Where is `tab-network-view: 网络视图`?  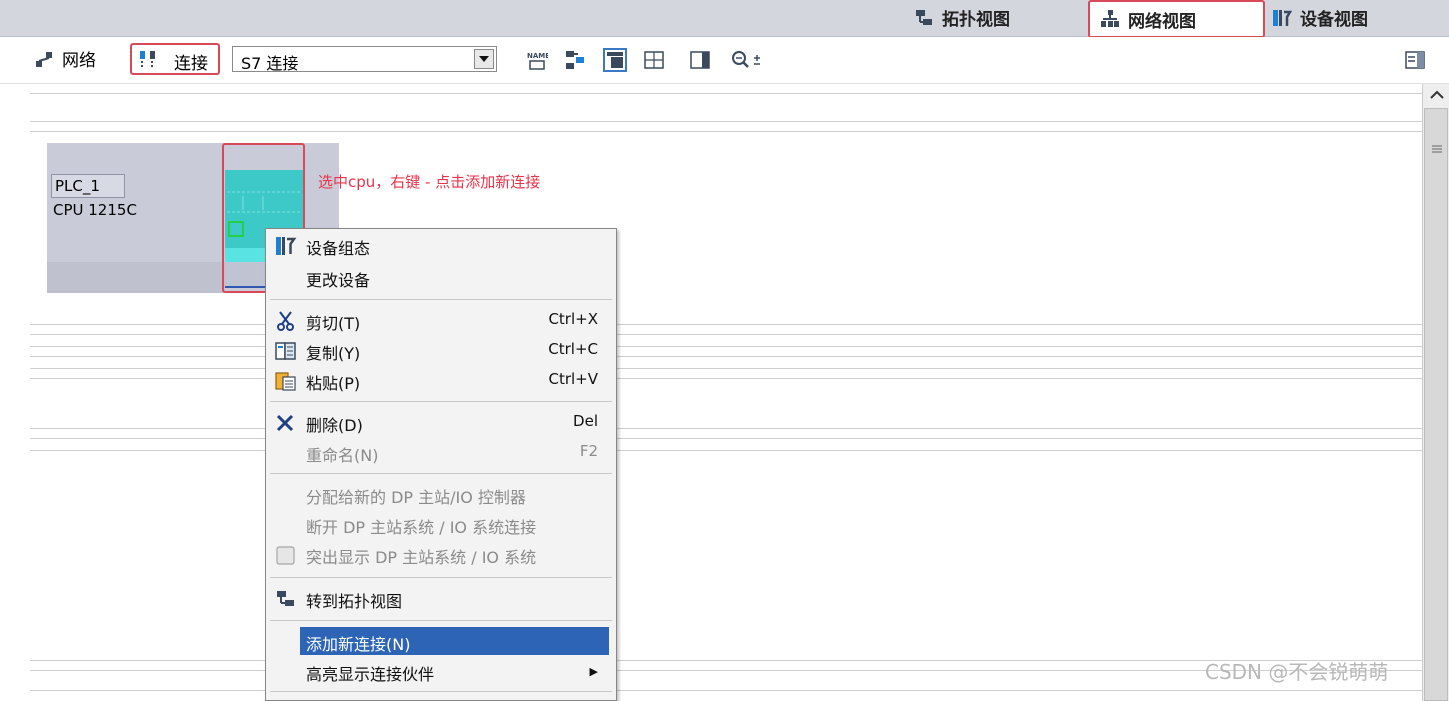 tab-network-view: 网络视图 is located at coordinates (1176, 19).